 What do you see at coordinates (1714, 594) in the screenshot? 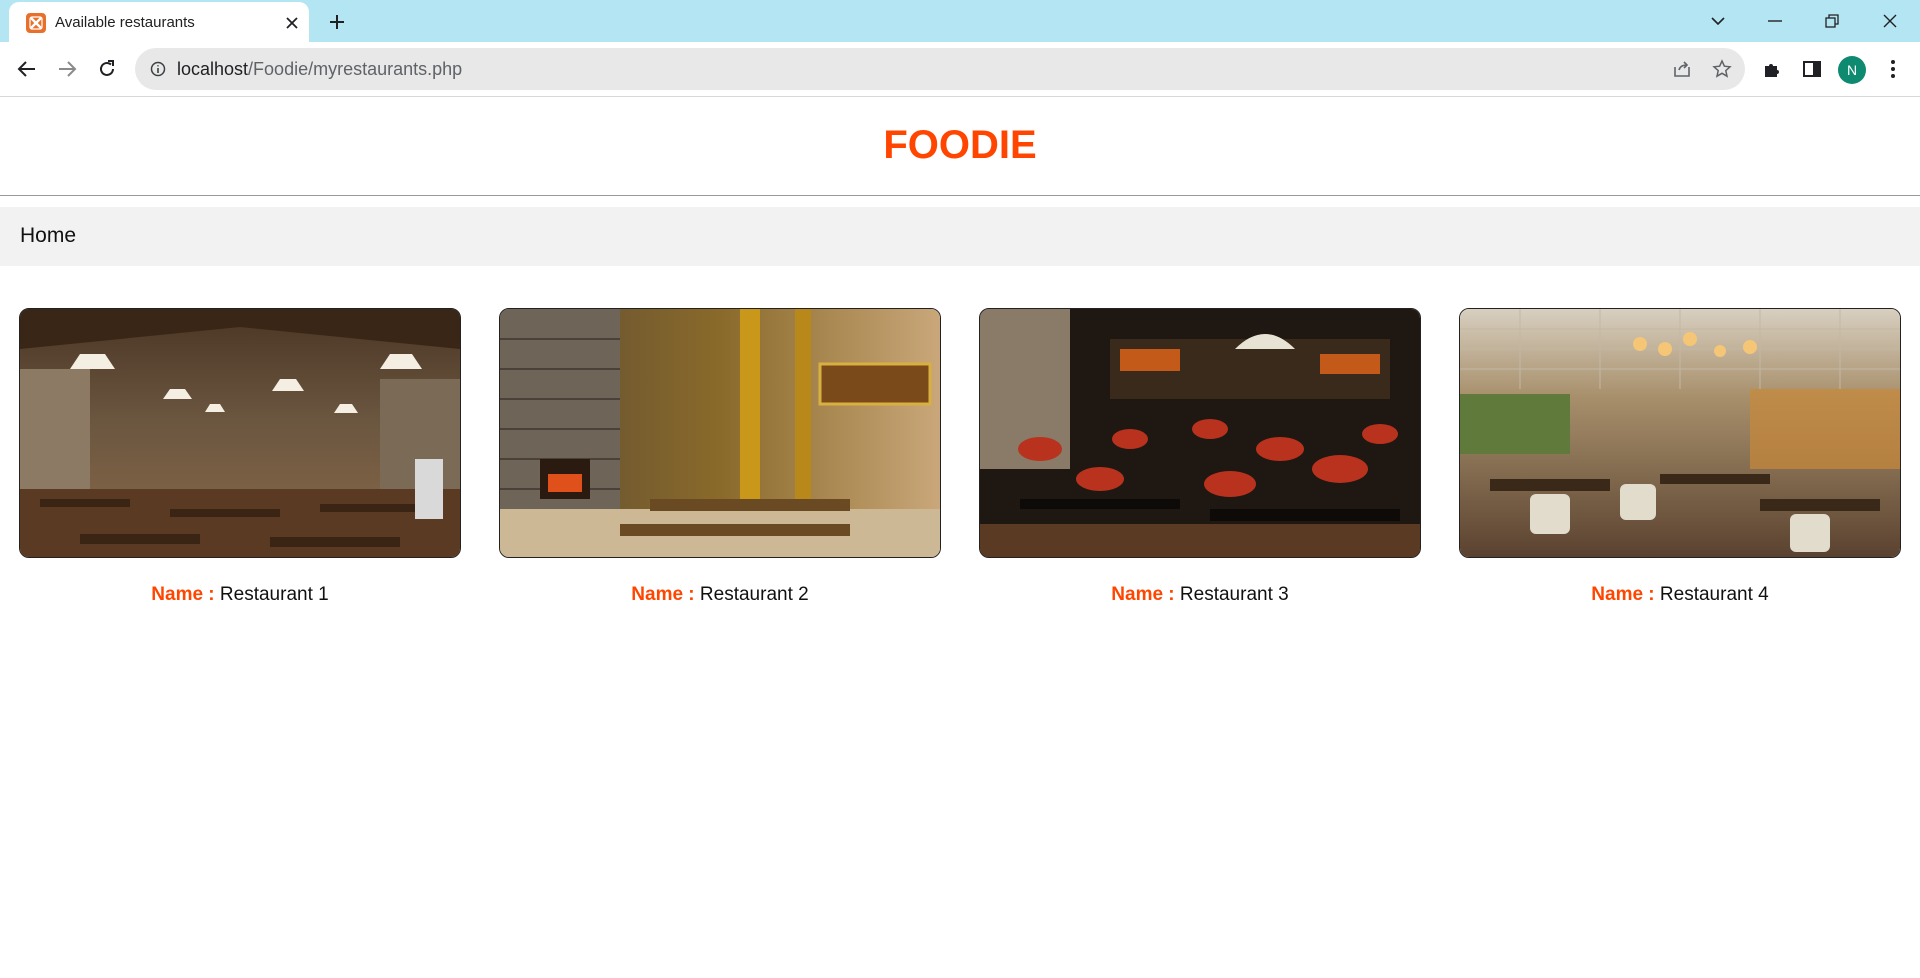
I see `restaurant-name: Restaurant 4` at bounding box center [1714, 594].